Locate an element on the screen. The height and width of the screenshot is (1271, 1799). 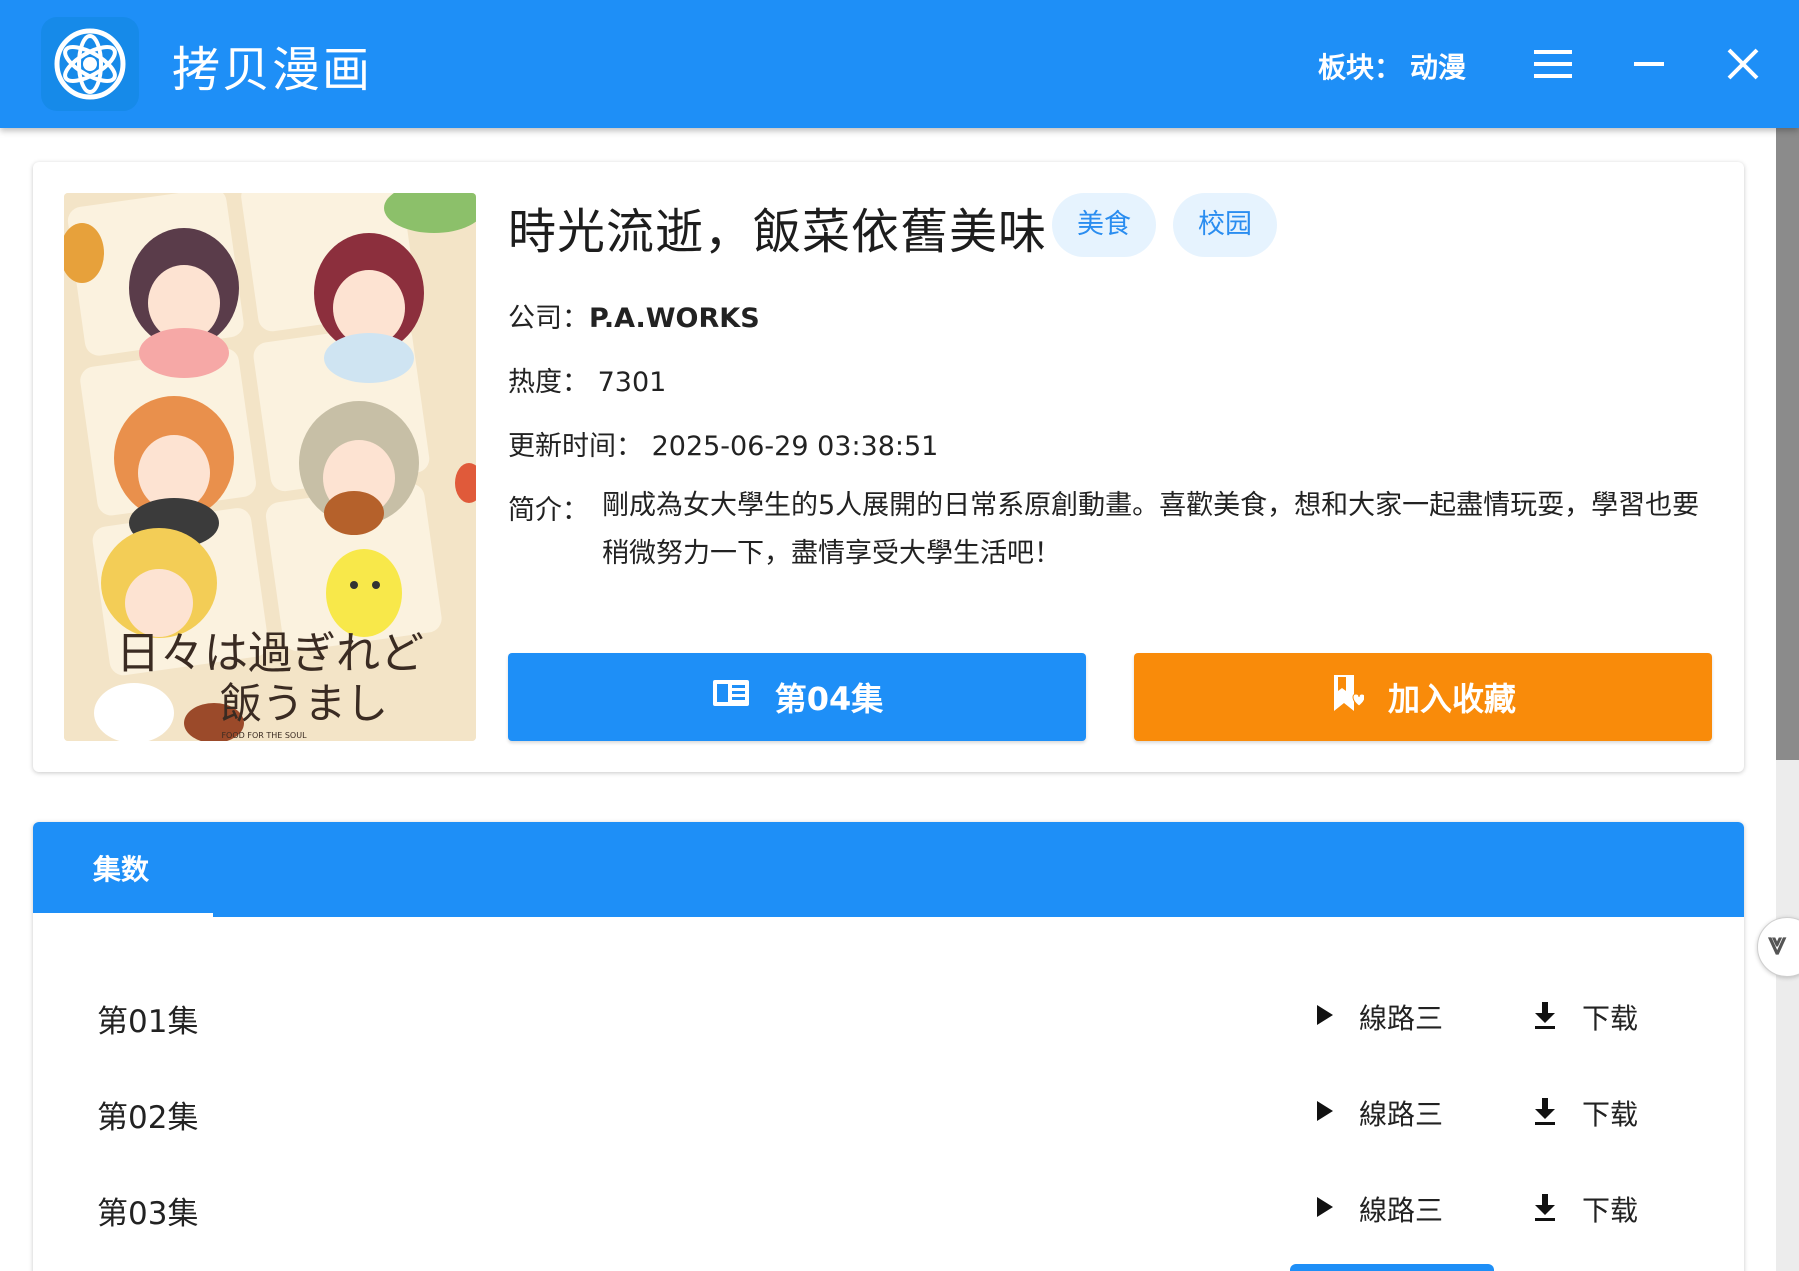
scroll-down-button: ⩔ is located at coordinates (1778, 947).